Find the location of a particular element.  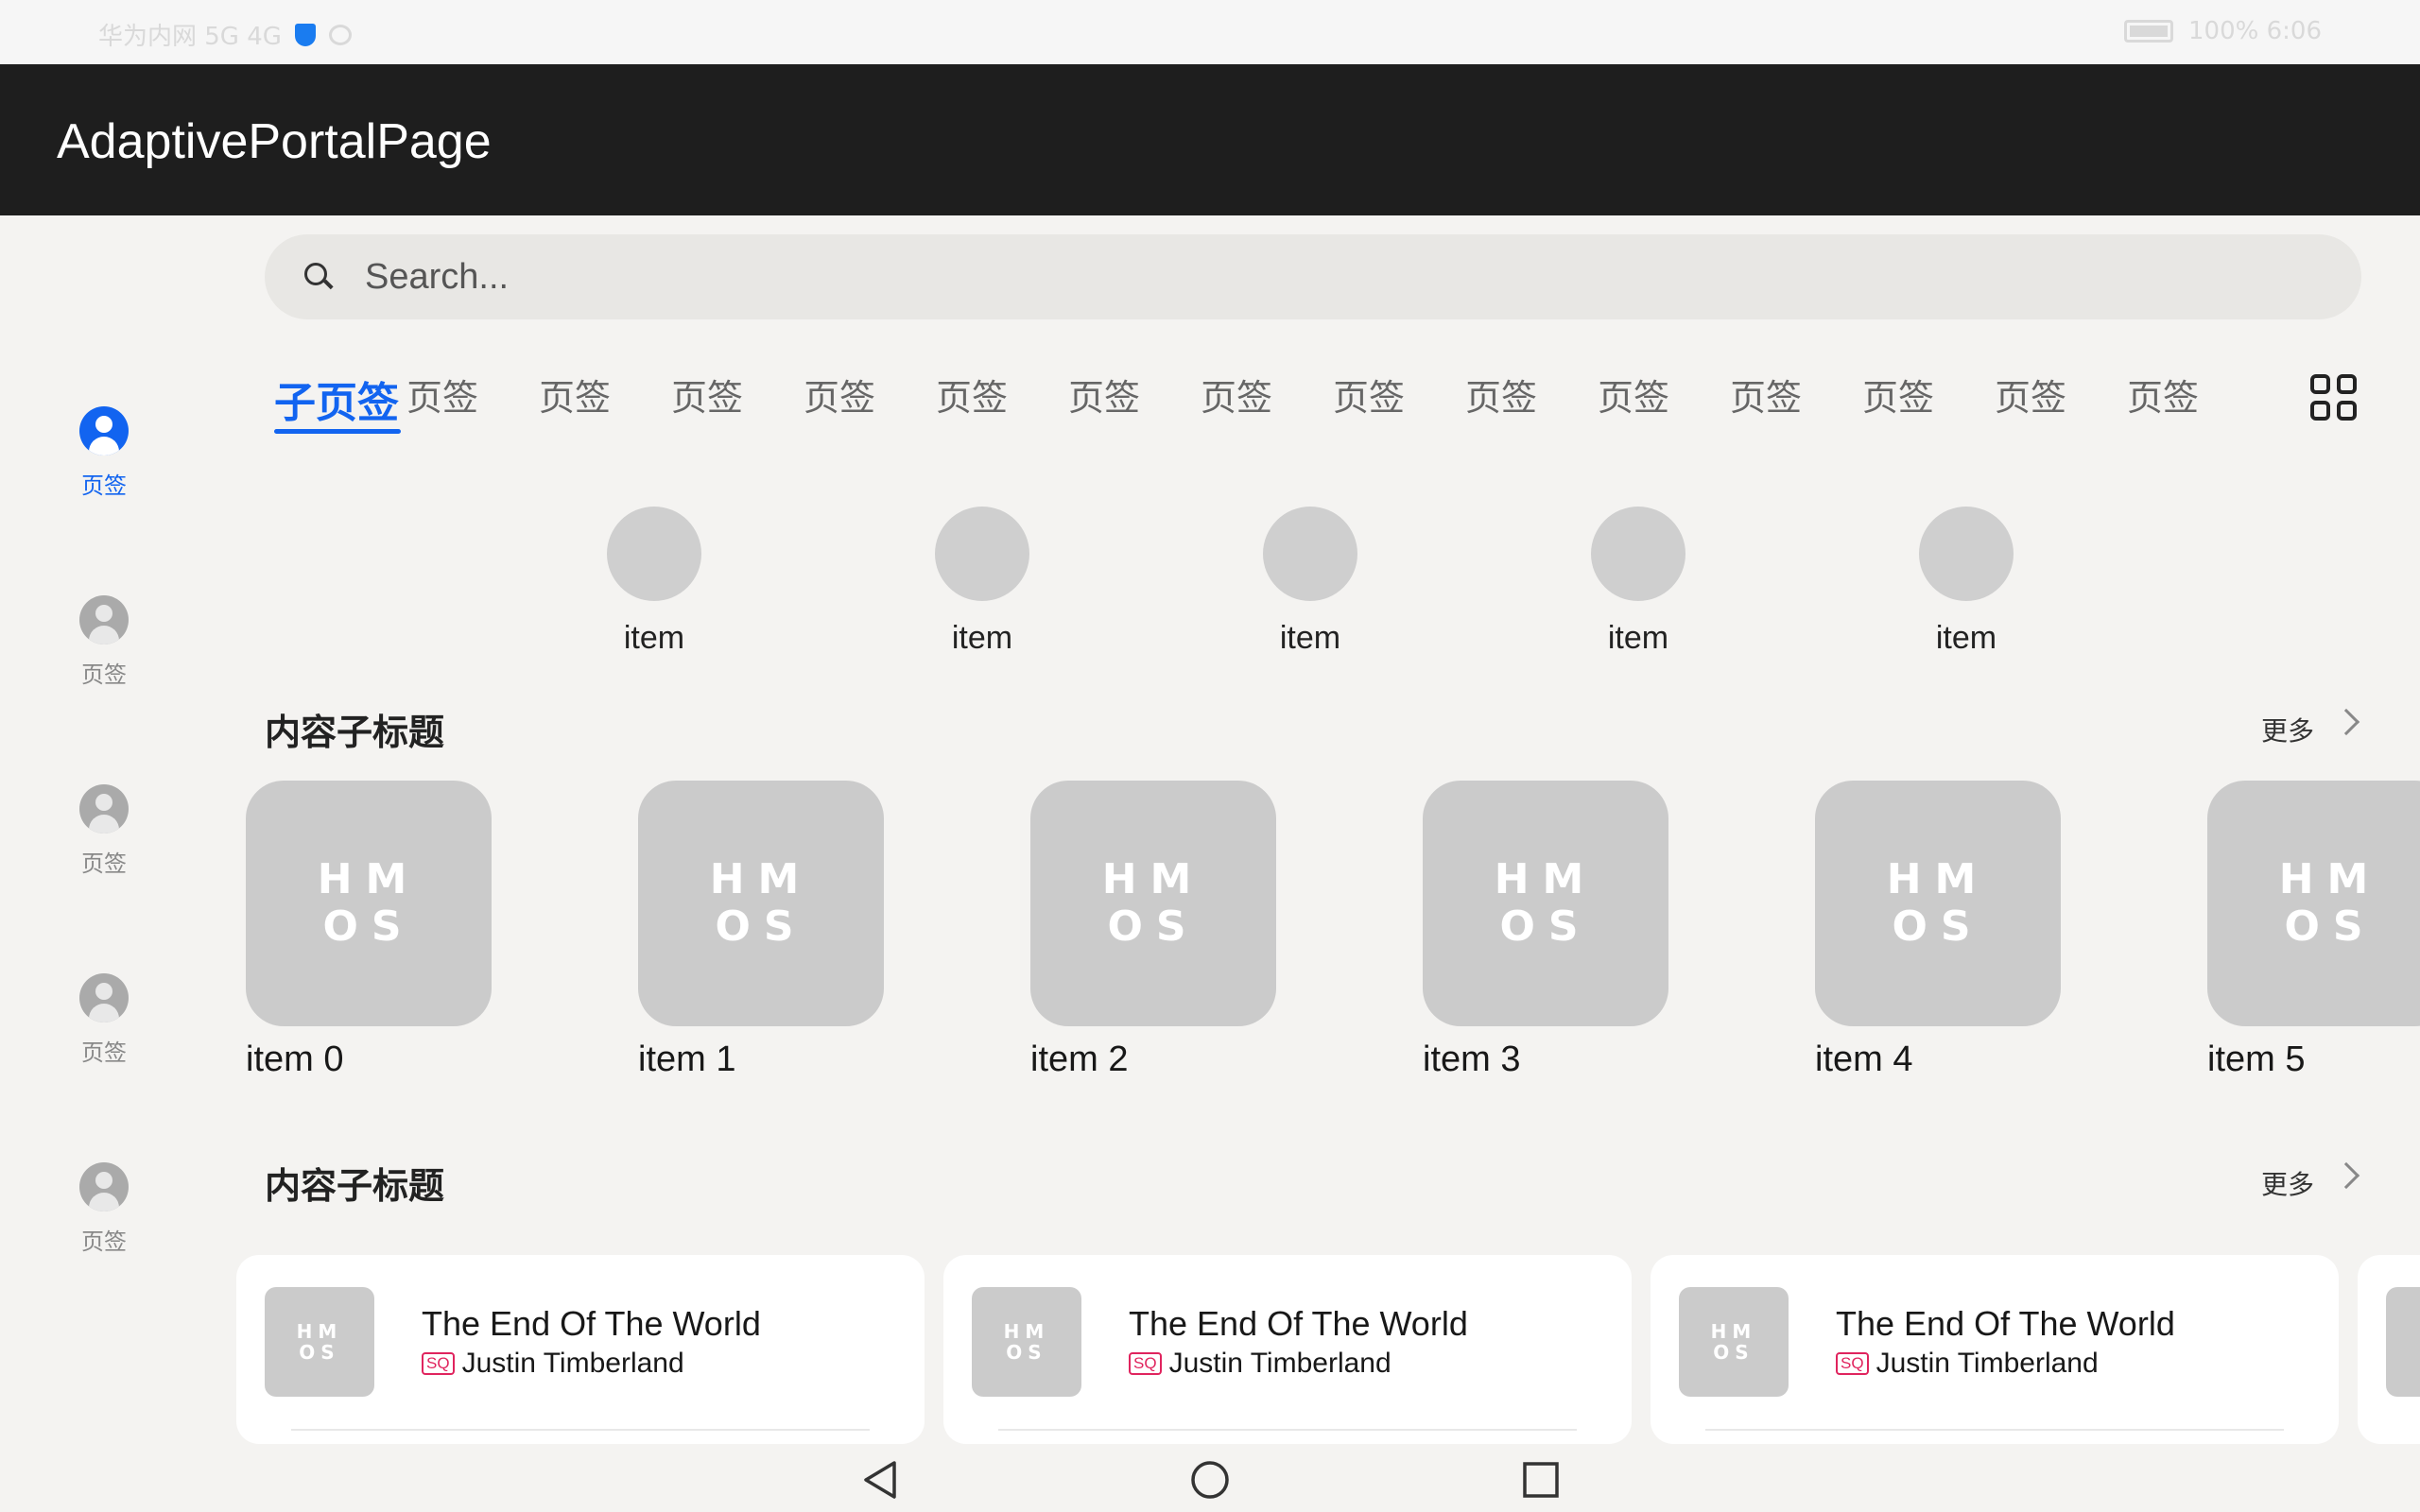

circle-item-4: item is located at coordinates (1966, 582).